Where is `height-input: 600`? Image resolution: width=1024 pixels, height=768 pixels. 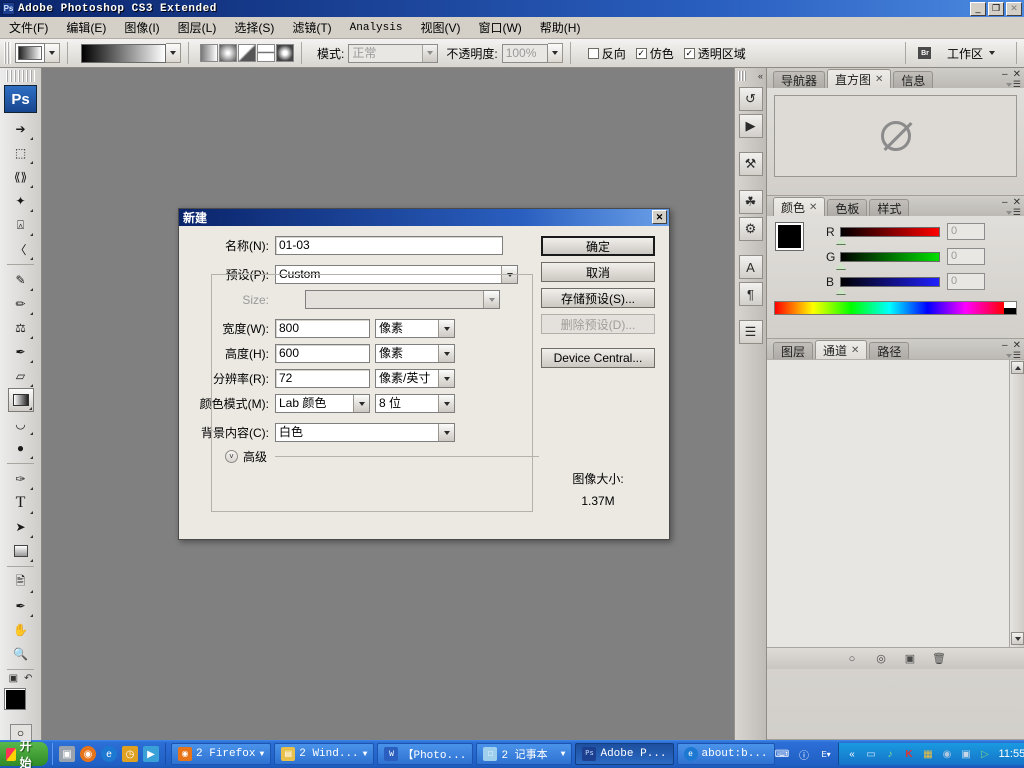
height-input: 600 is located at coordinates (322, 353).